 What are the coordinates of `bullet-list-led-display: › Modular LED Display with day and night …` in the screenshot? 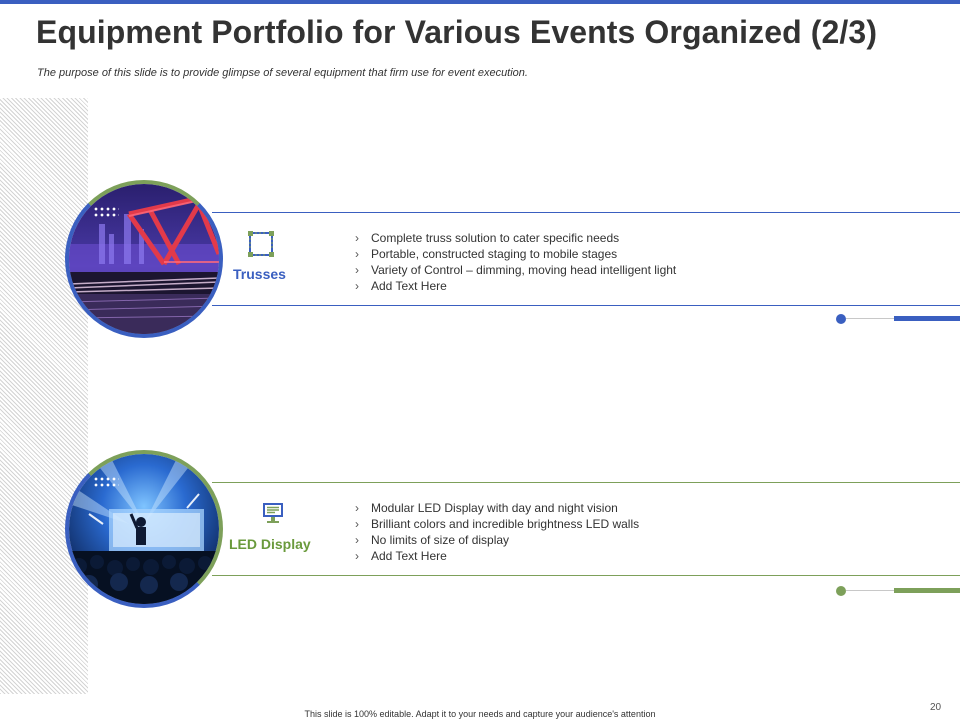 It's located at (497, 532).